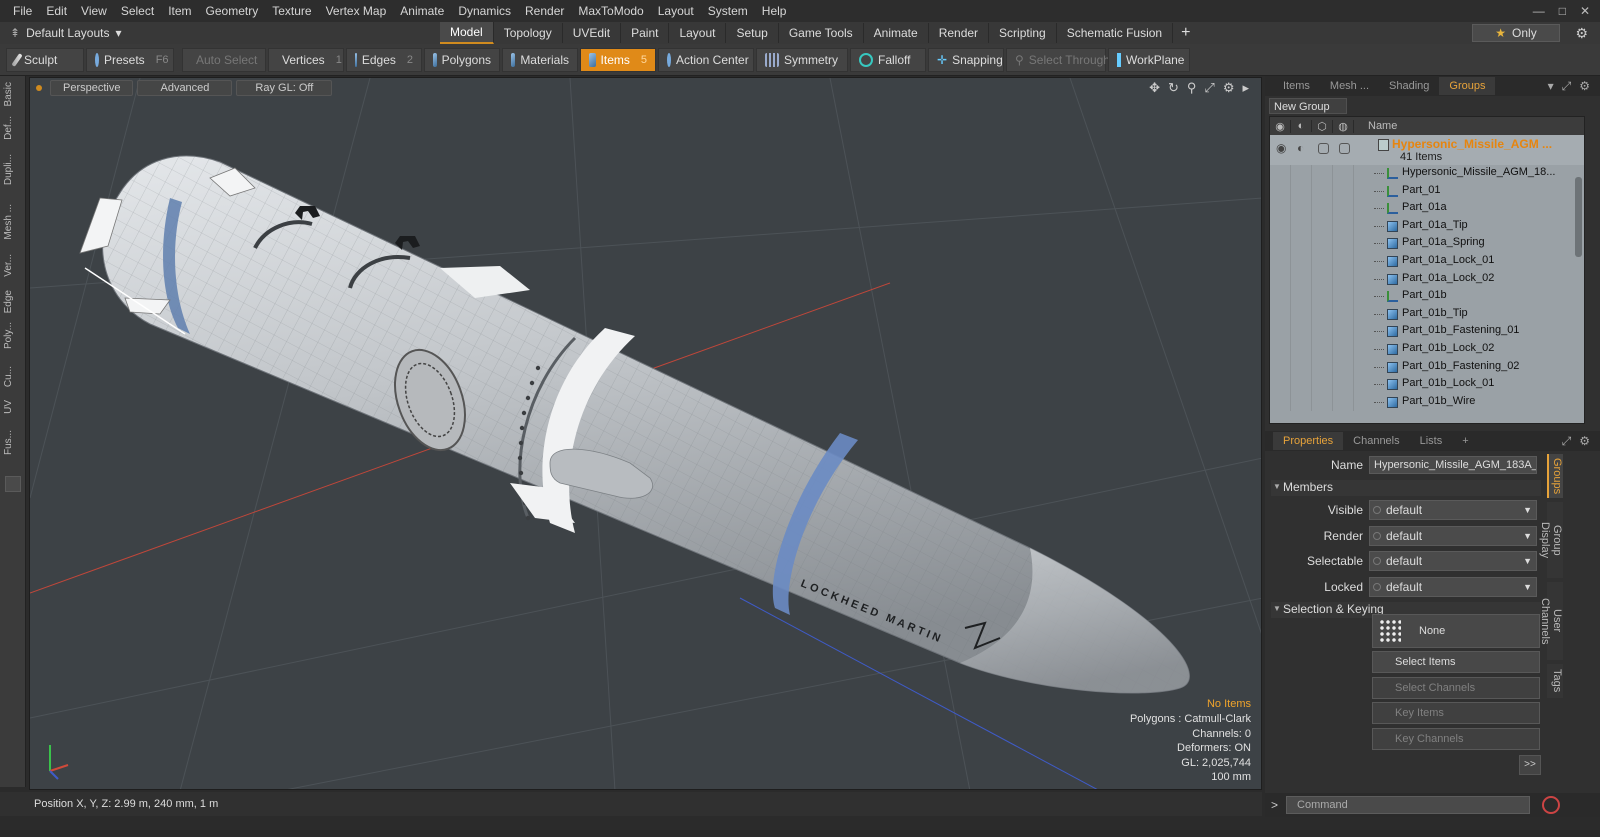  What do you see at coordinates (185, 88) in the screenshot?
I see `shading-mode-button: Advanced` at bounding box center [185, 88].